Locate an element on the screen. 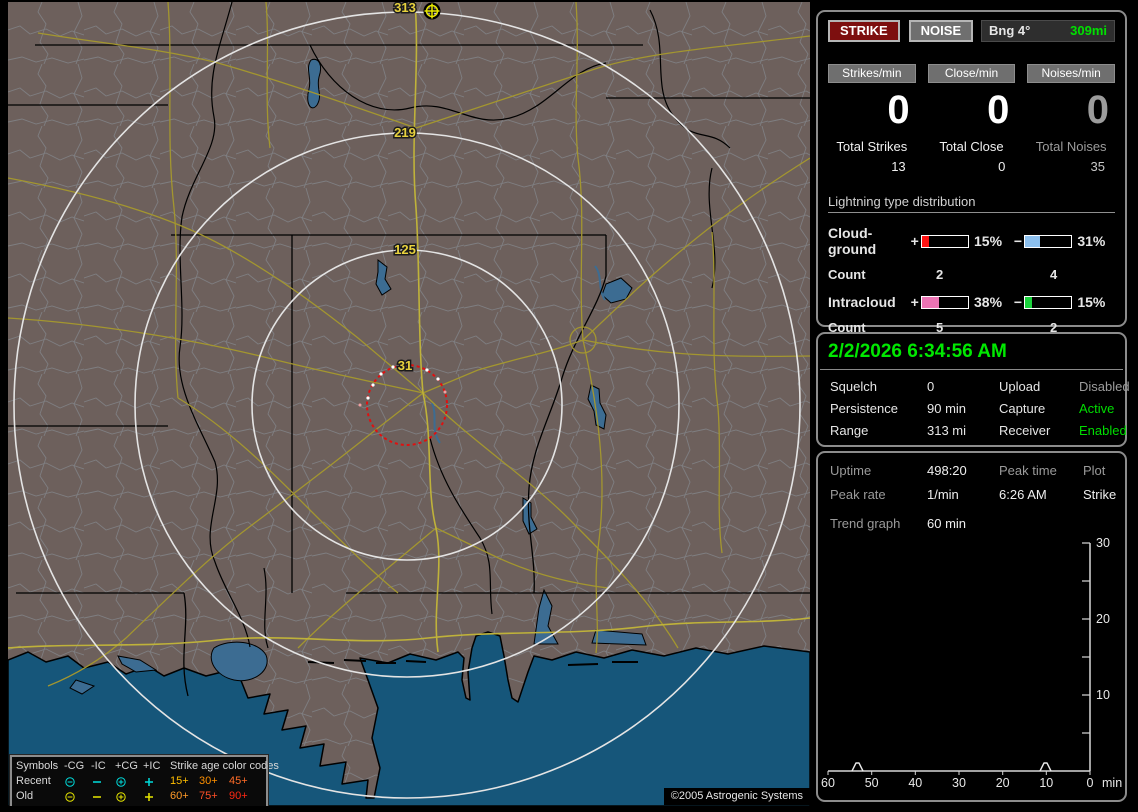 The width and height of the screenshot is (1138, 812). squelch-label: Squelch is located at coordinates (853, 386).